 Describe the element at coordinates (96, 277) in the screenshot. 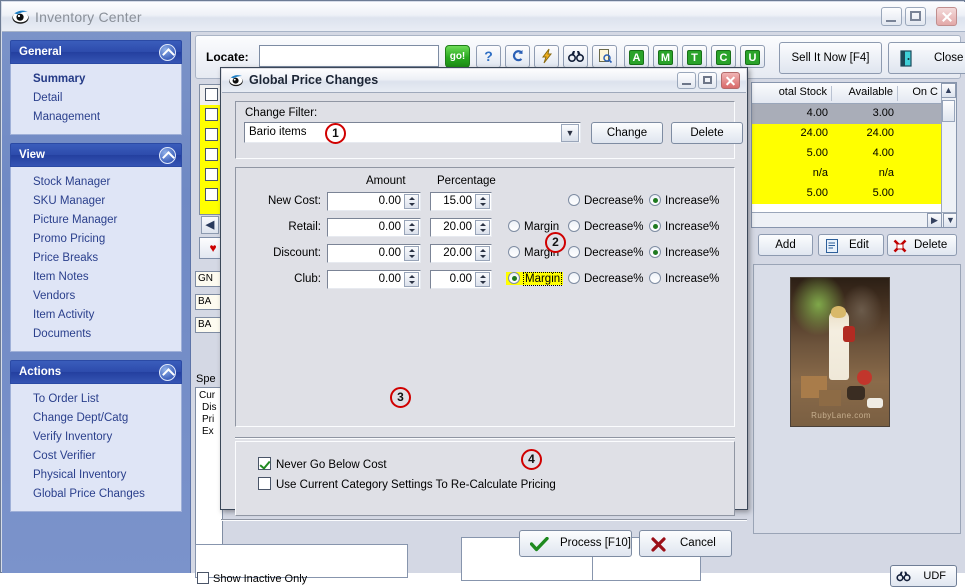

I see `sidebar-item-item-notes: Item Notes` at that location.